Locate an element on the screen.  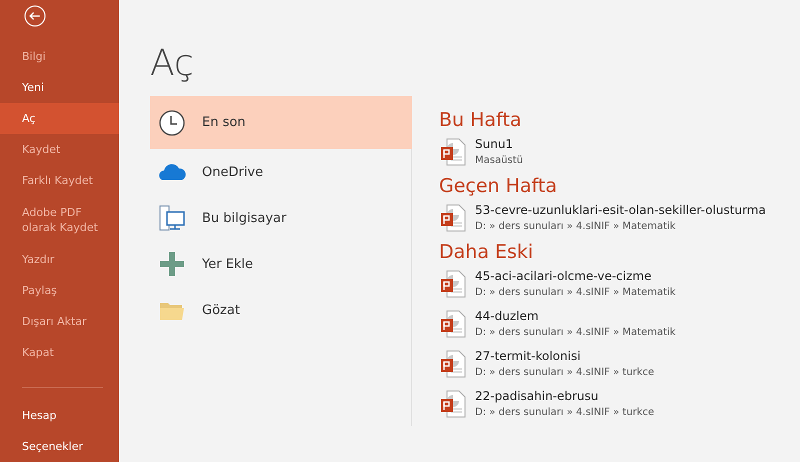
place-item: En son is located at coordinates (281, 122).